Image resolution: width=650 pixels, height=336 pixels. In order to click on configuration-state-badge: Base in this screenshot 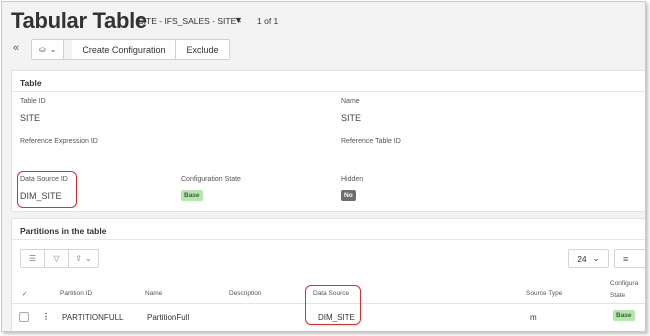, I will do `click(192, 195)`.